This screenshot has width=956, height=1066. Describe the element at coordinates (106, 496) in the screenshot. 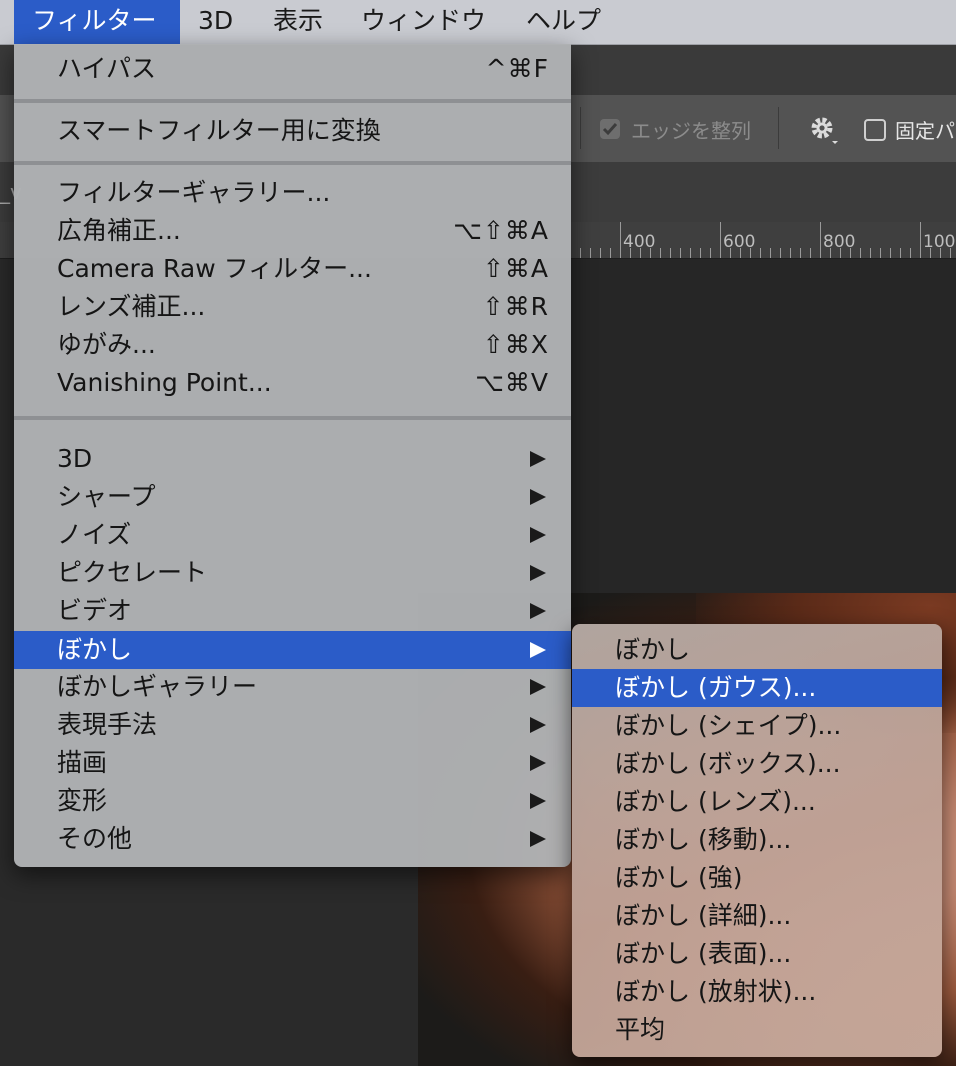

I see `menu-item-label: シャープ` at that location.